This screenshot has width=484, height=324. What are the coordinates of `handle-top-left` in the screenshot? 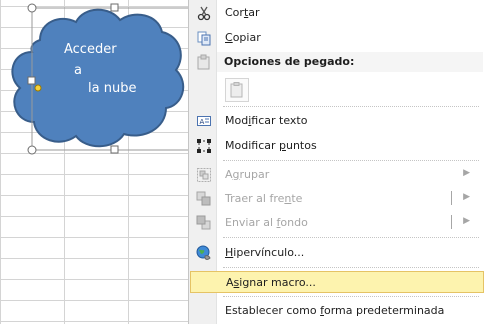 It's located at (32, 8).